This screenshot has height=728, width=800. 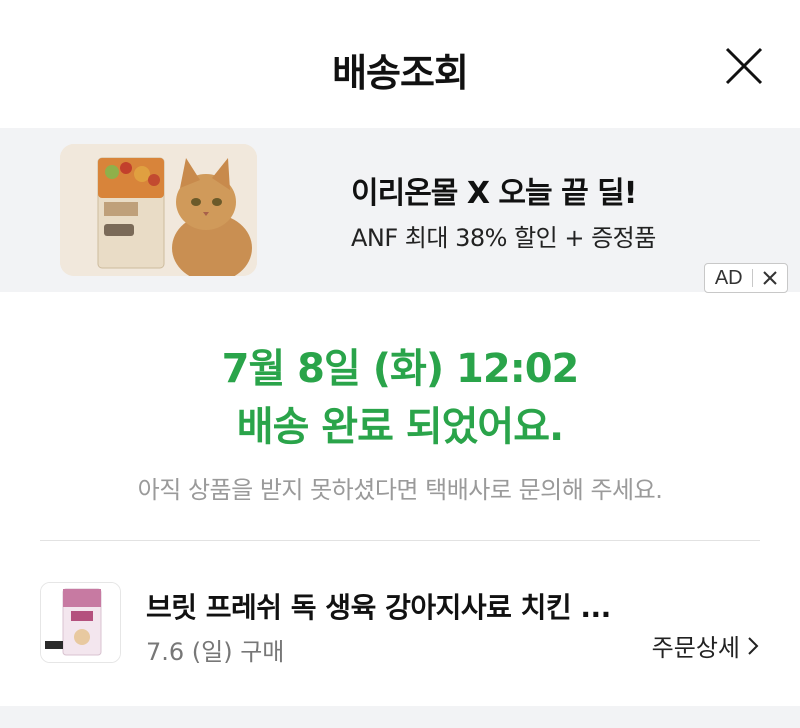 I want to click on ad-subtitle: ANF 최대 38% 할인 + 증정품, so click(x=503, y=238).